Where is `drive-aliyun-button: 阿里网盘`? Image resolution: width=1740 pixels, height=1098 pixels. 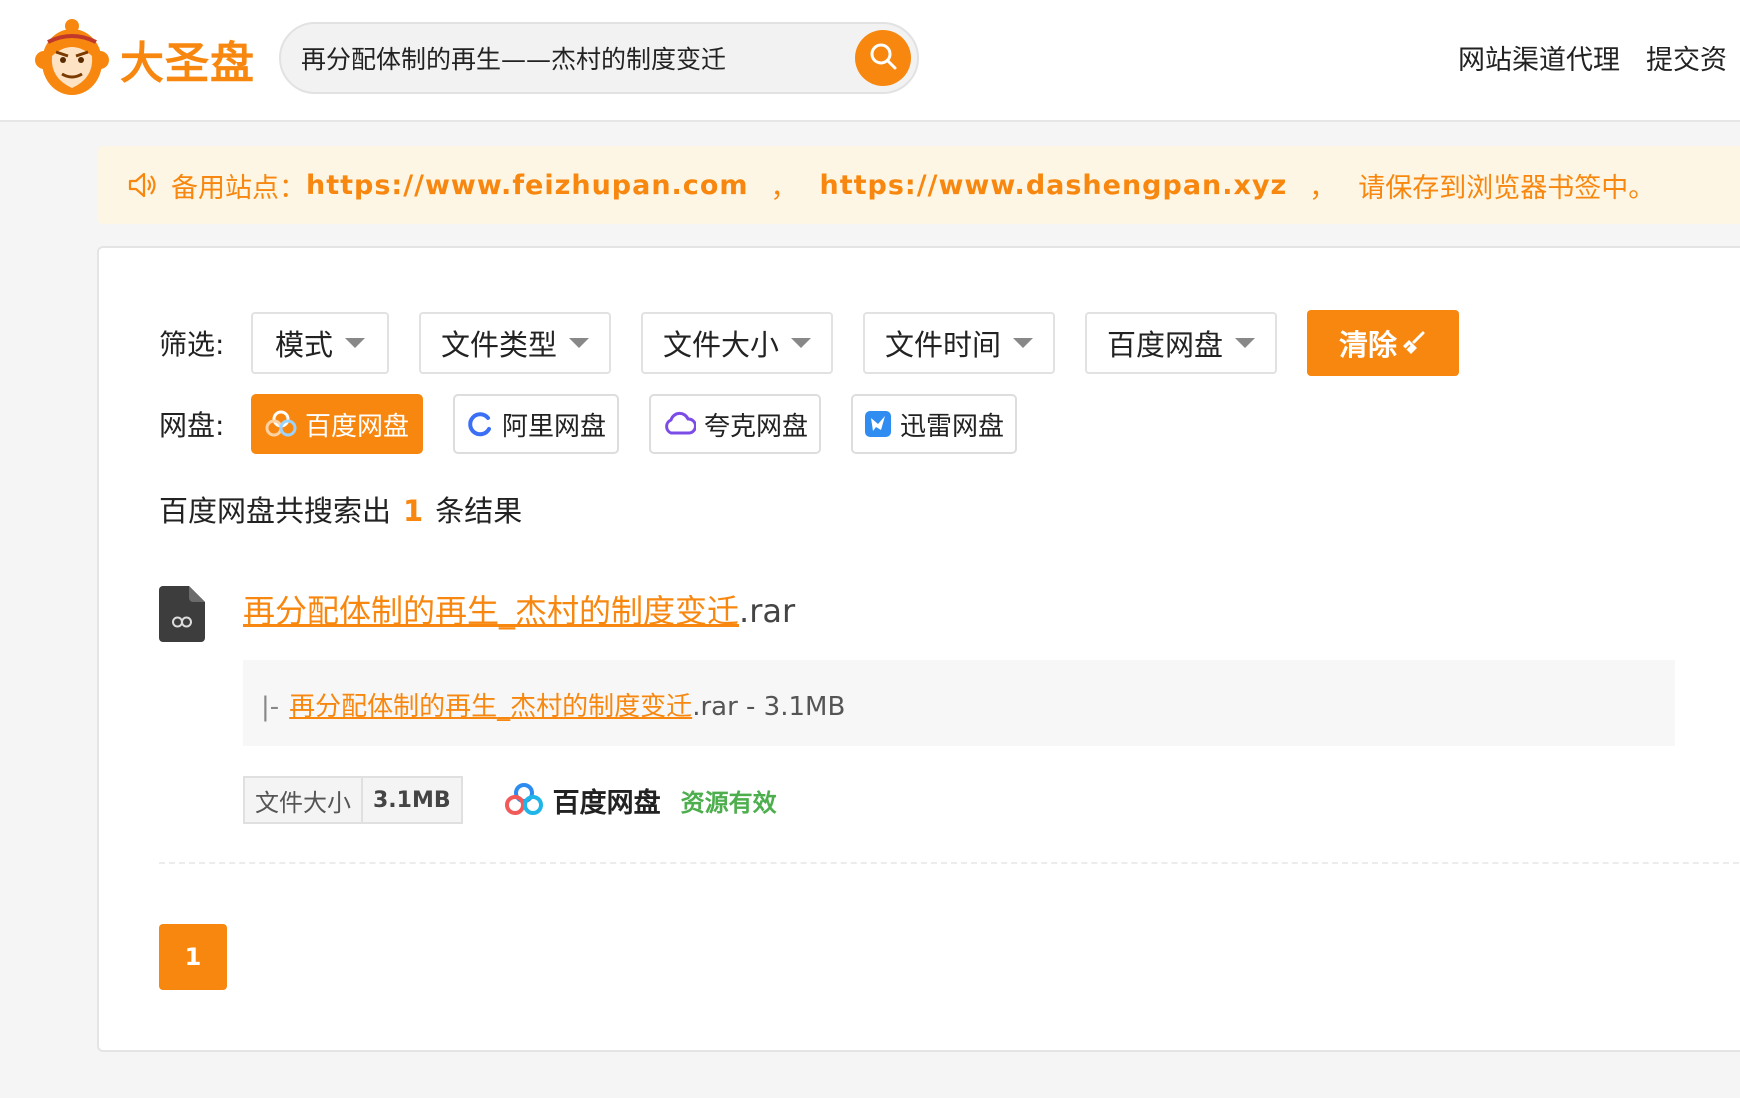 drive-aliyun-button: 阿里网盘 is located at coordinates (536, 424).